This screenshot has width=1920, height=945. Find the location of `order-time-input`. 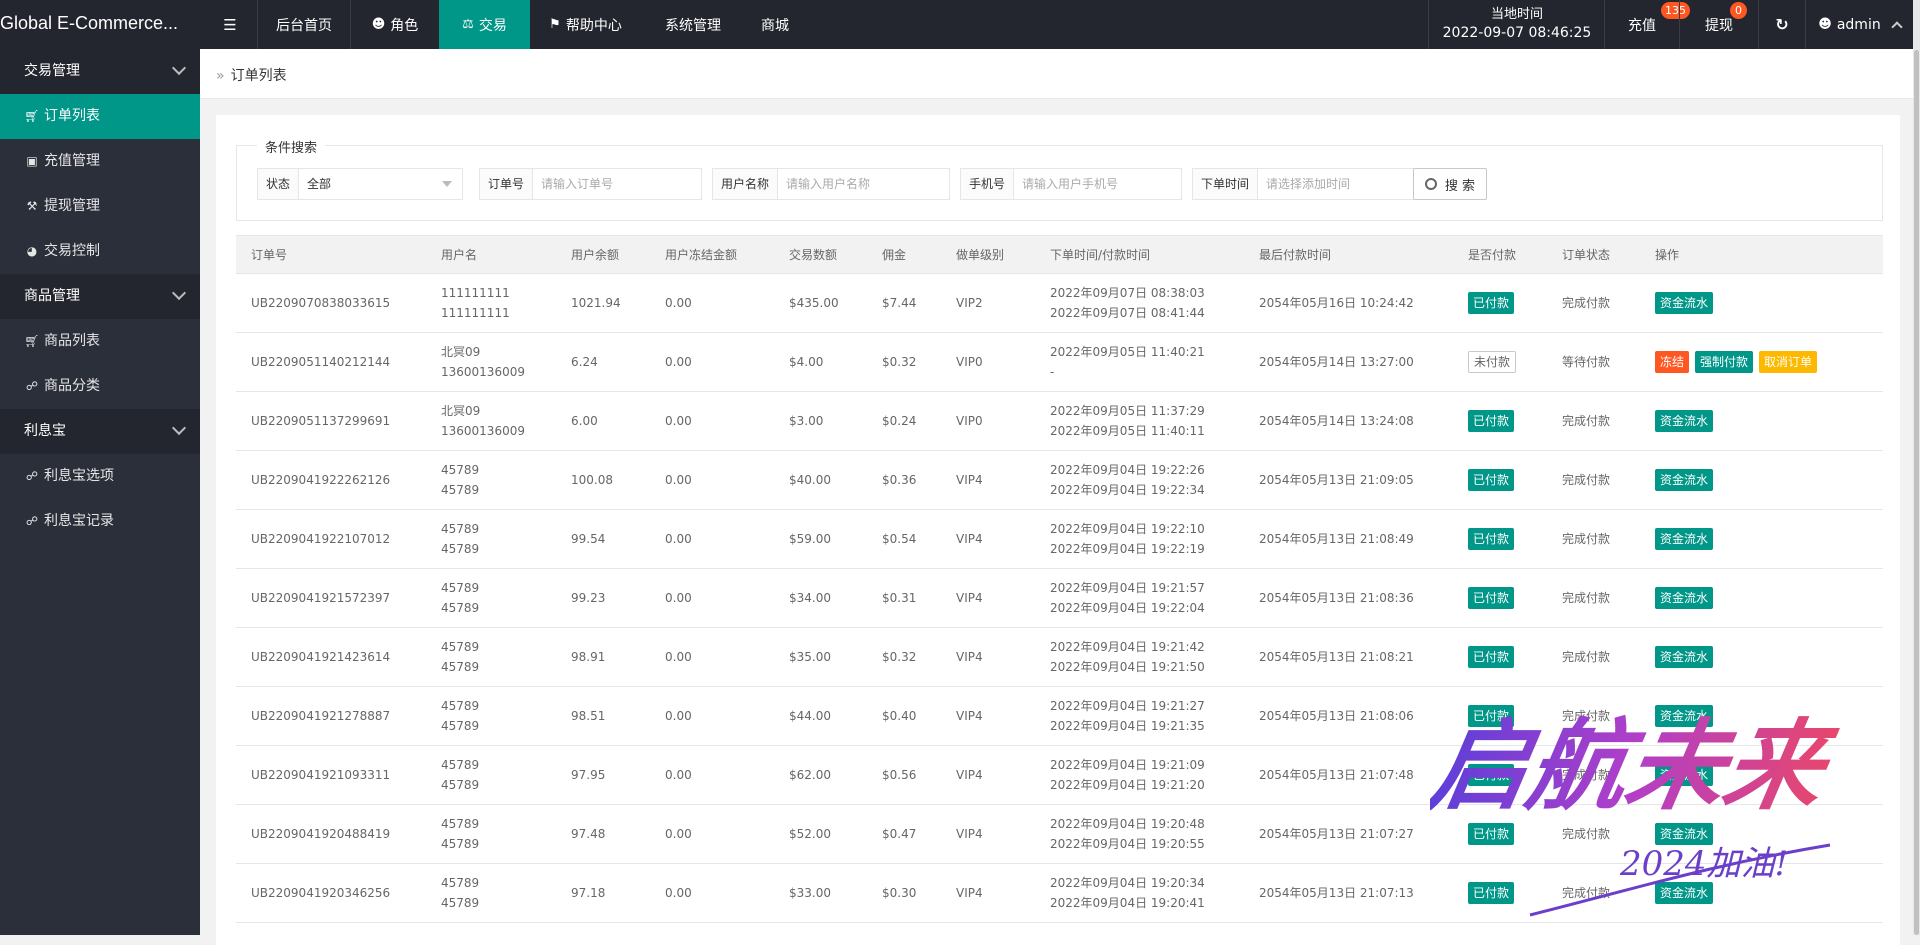

order-time-input is located at coordinates (1341, 184).